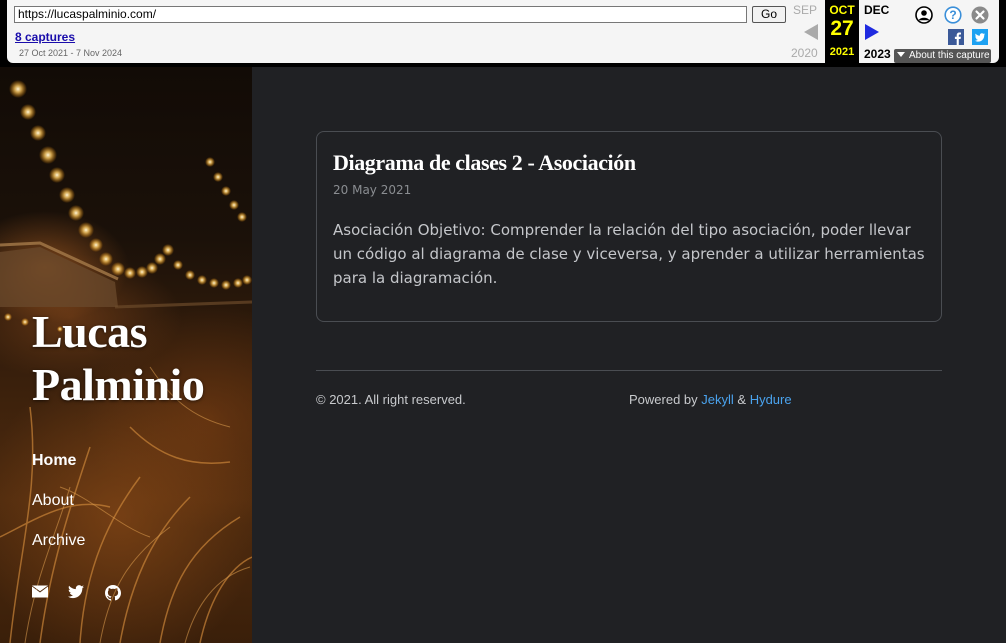 The image size is (1006, 643). I want to click on nav-home: Home, so click(54, 461).